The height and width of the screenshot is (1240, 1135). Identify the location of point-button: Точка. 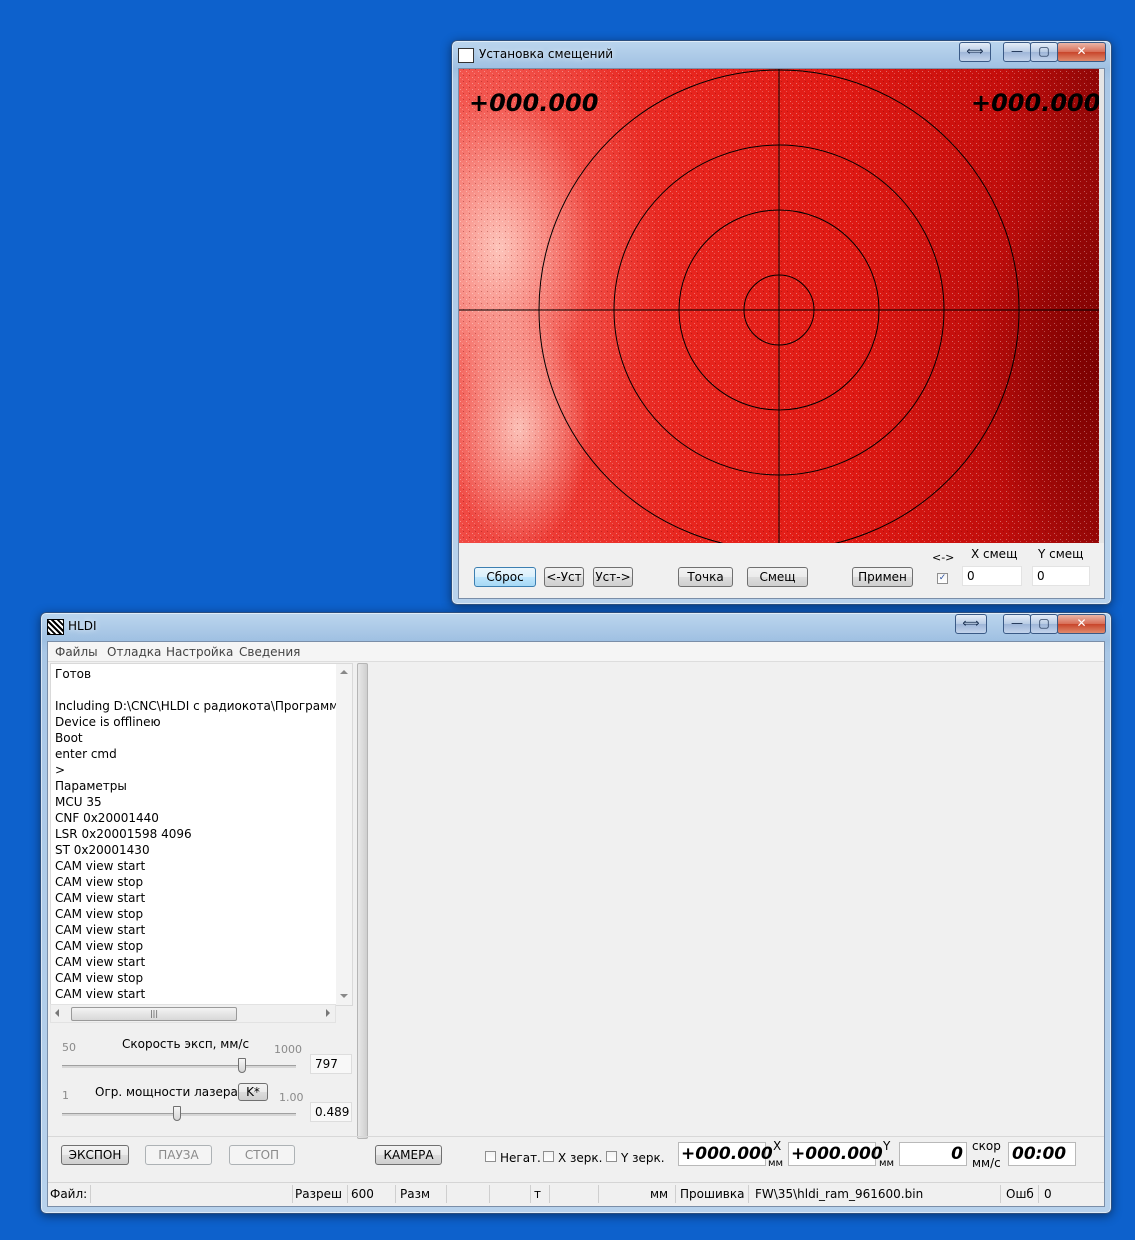
(705, 577).